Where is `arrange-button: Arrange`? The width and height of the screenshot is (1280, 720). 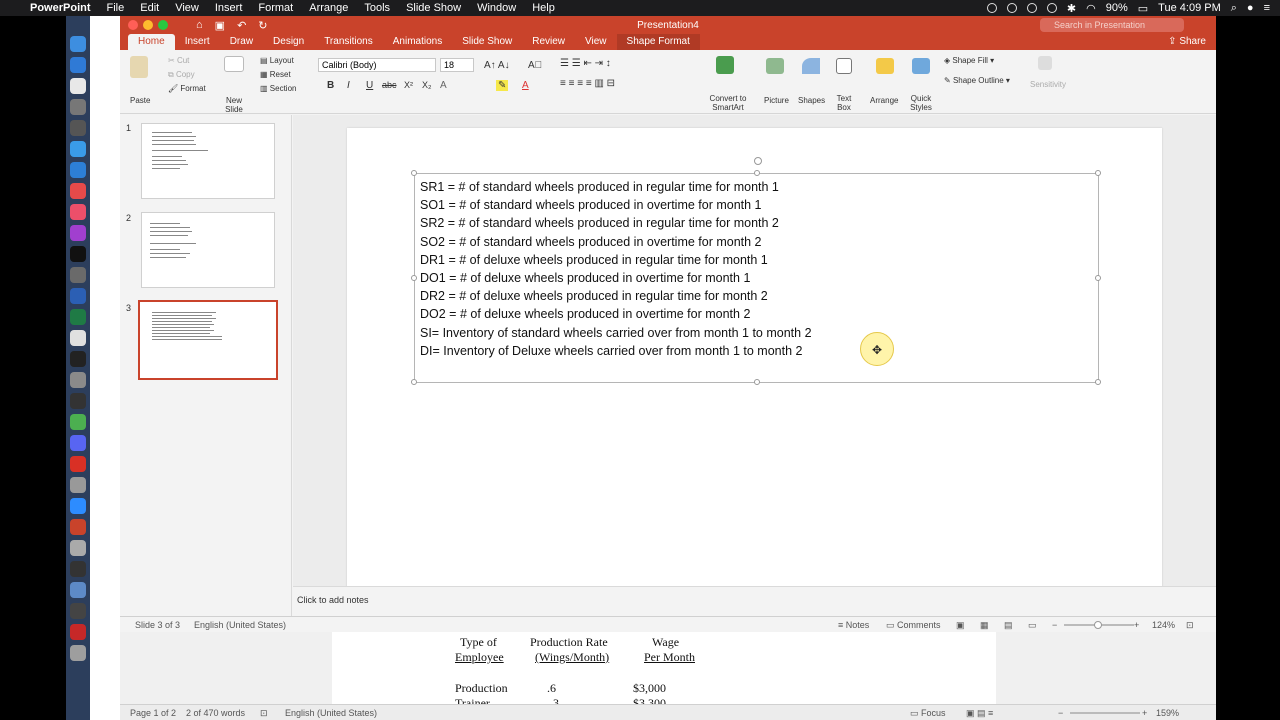
arrange-button: Arrange is located at coordinates (884, 100).